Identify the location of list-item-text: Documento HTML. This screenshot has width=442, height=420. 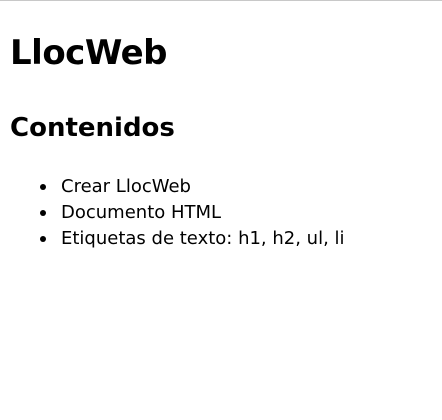
(141, 212).